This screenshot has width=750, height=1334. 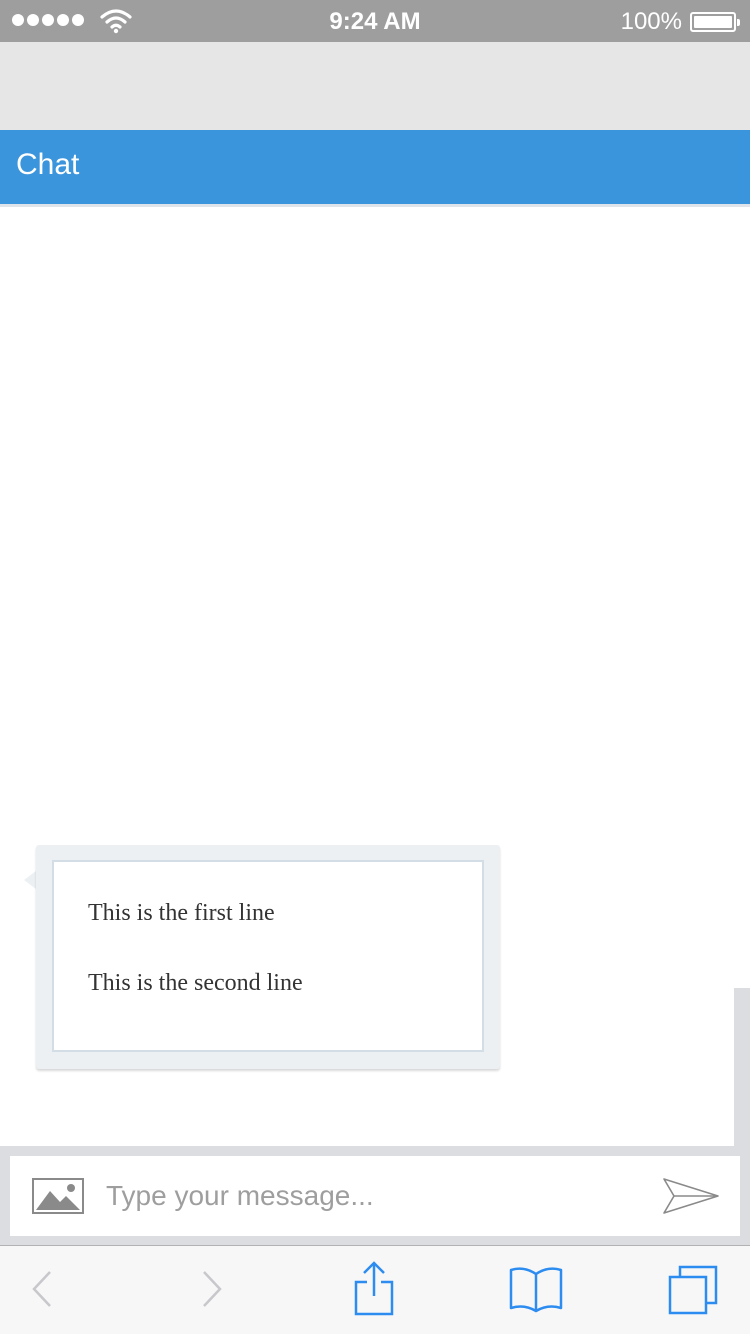 I want to click on chat-title: Chat, so click(x=48, y=164).